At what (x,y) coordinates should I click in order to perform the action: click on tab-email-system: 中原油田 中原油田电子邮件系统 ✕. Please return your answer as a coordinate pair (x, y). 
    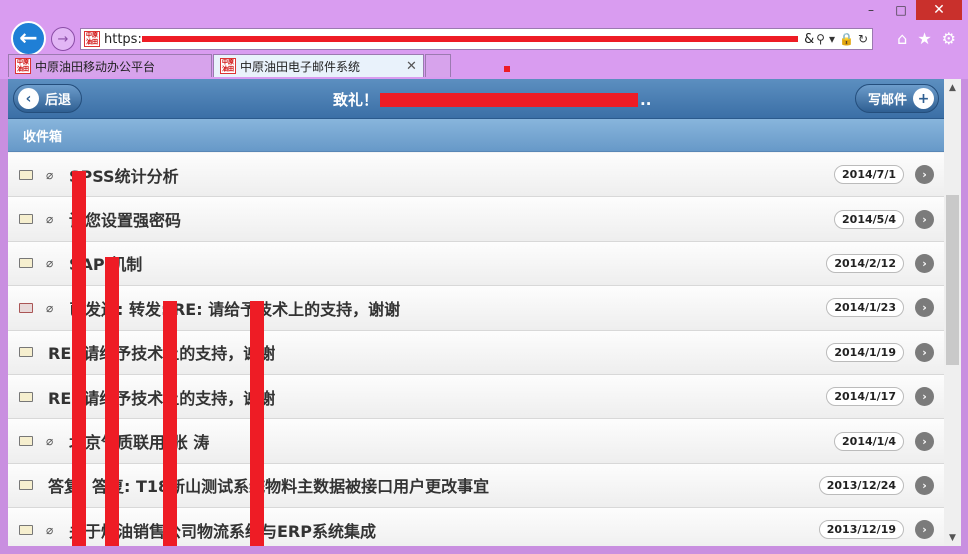
    Looking at the image, I should click on (318, 65).